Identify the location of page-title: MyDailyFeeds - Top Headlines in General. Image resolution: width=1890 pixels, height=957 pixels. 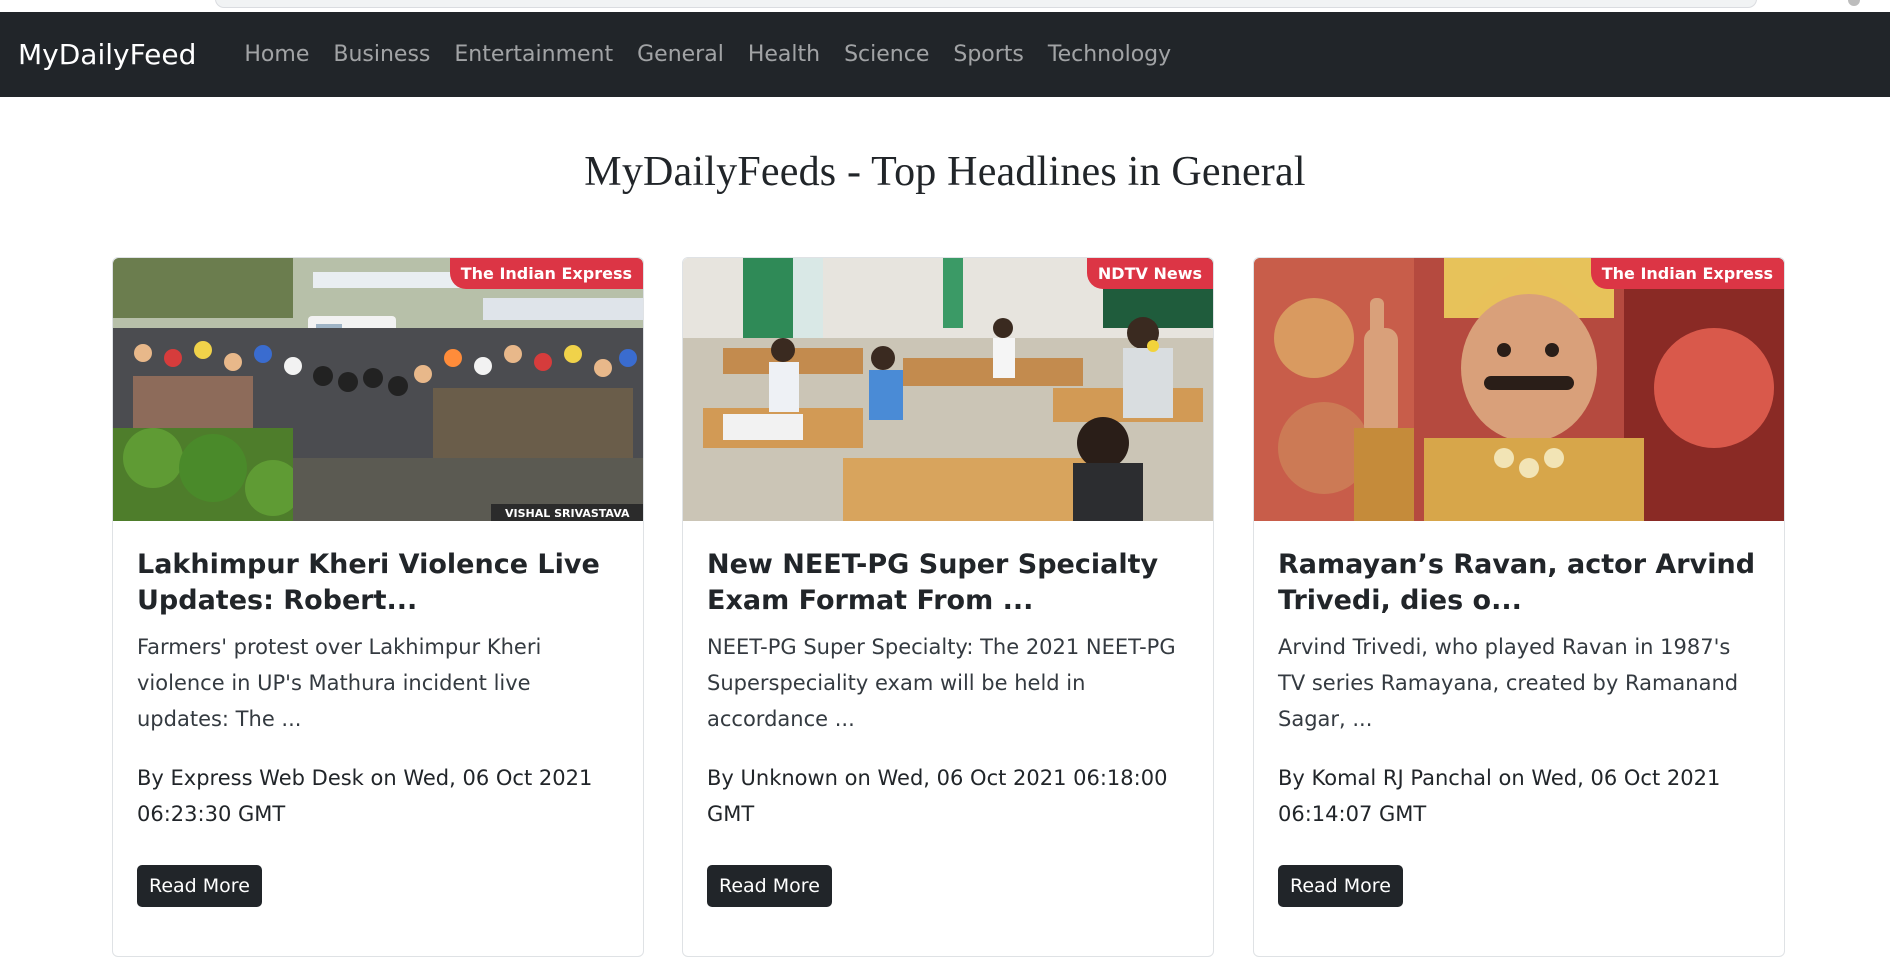
(945, 172).